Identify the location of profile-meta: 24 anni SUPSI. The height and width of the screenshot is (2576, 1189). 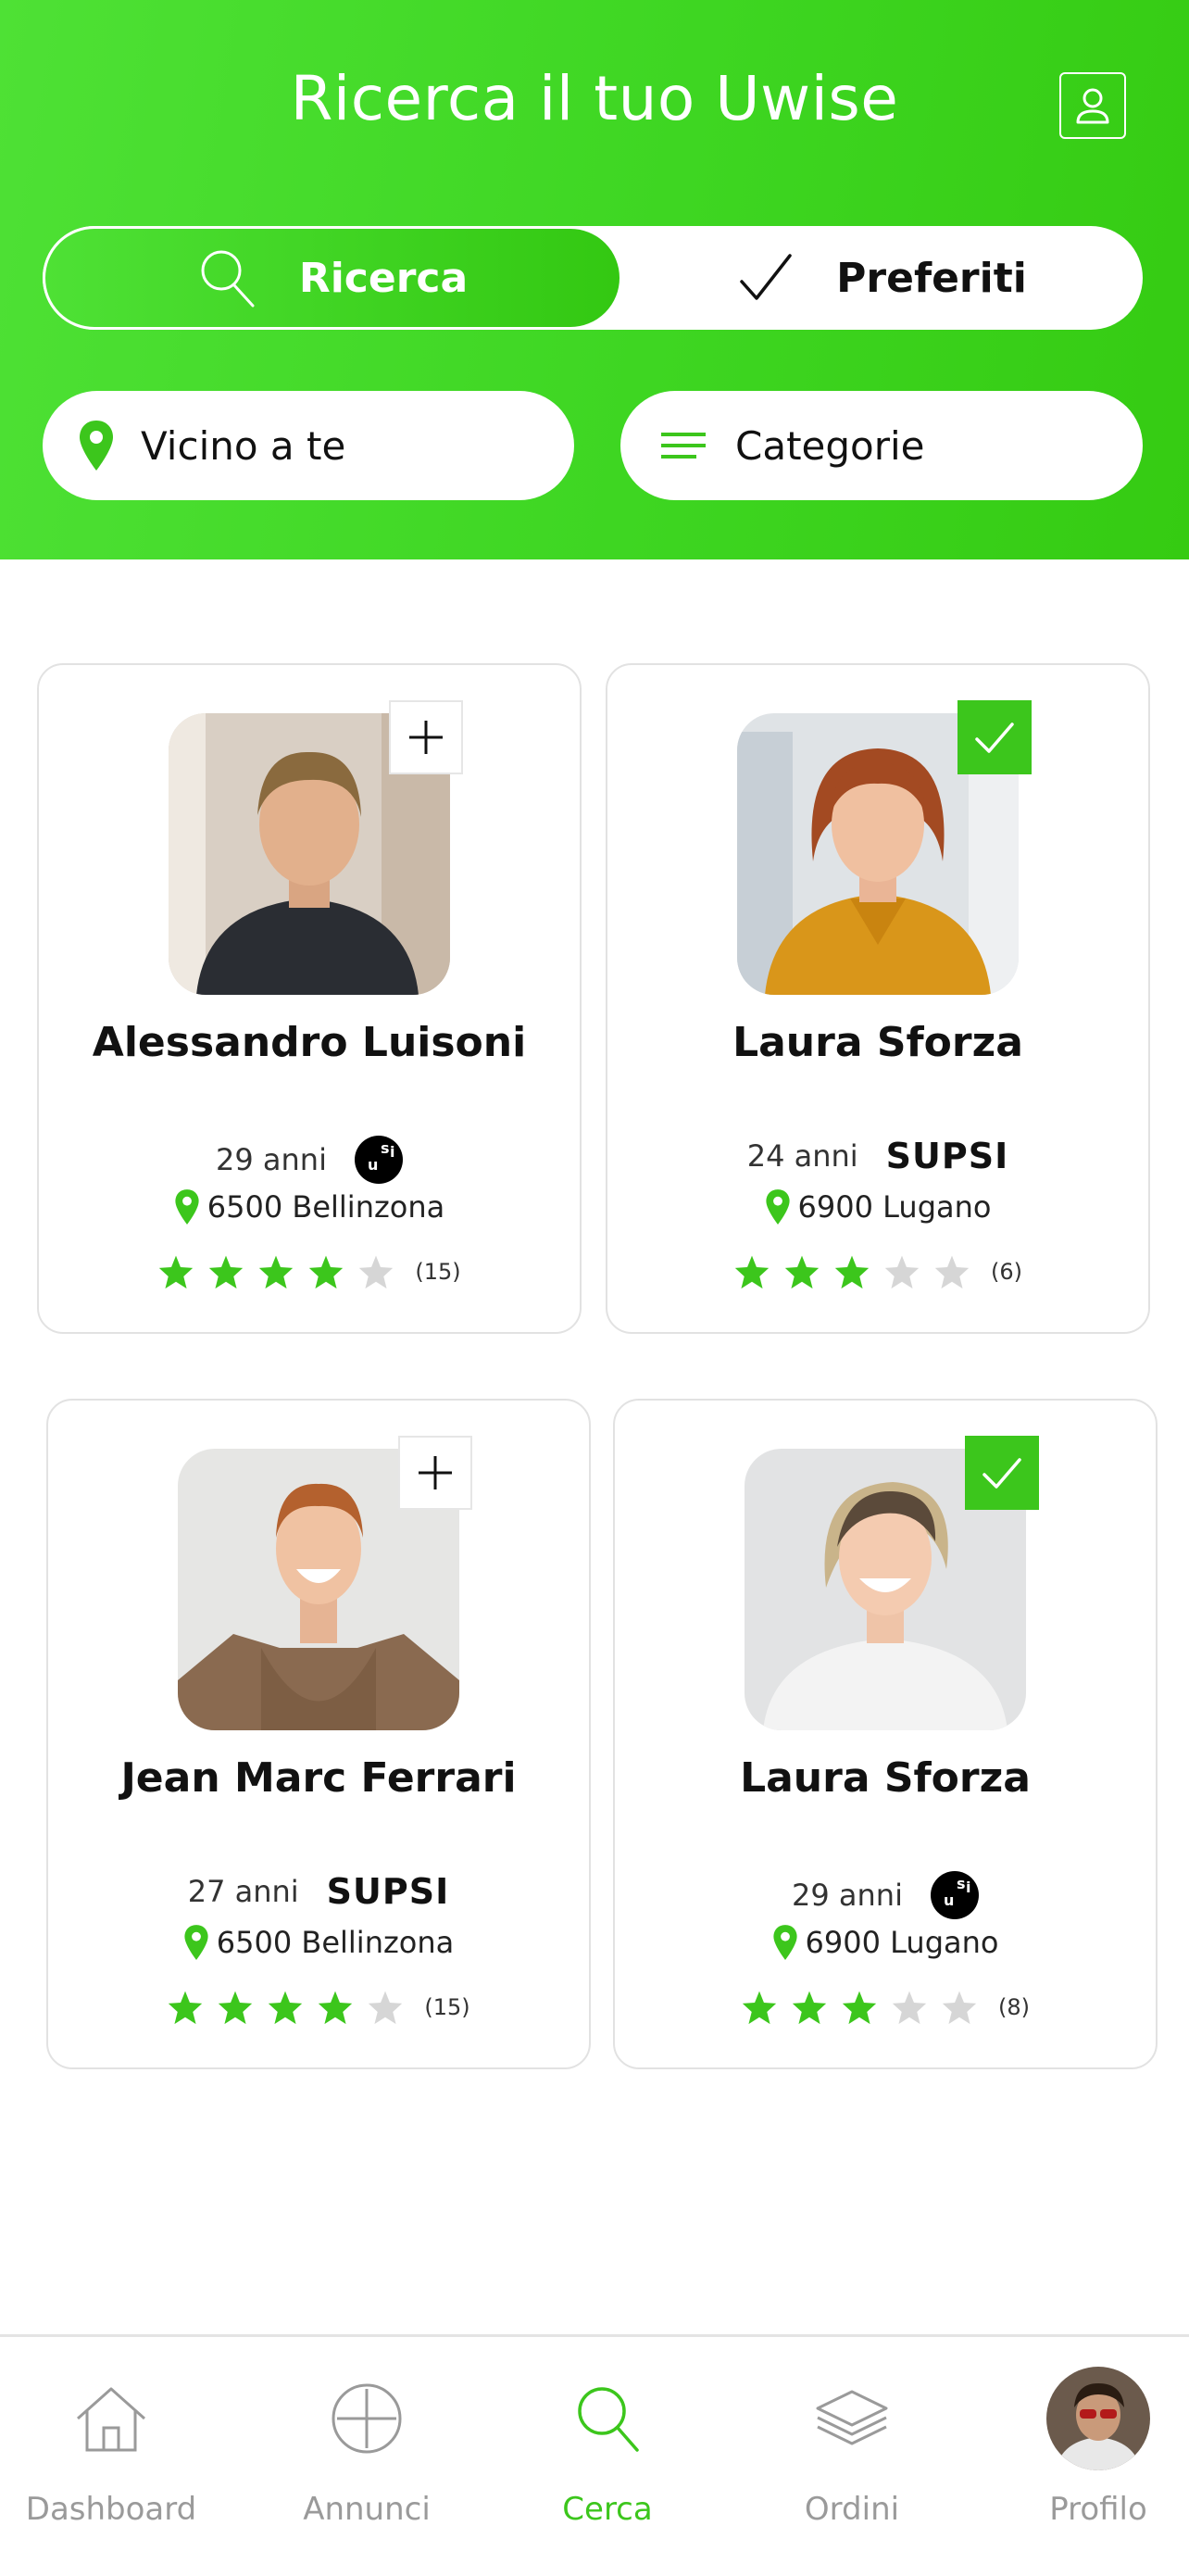
(877, 1156).